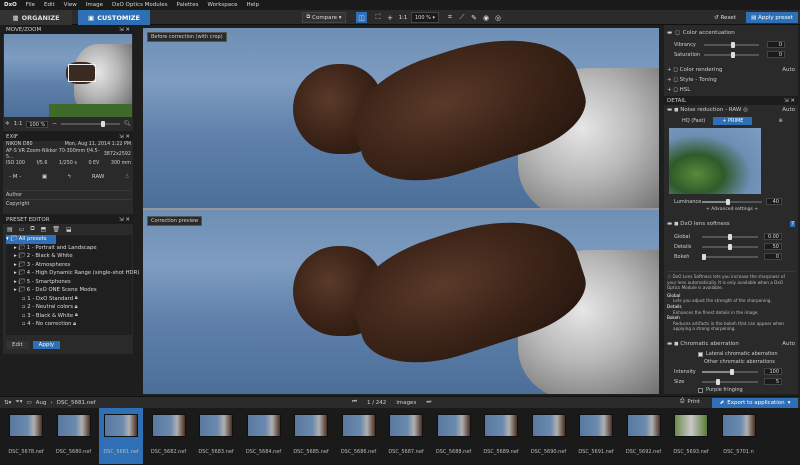 This screenshot has width=800, height=465. Describe the element at coordinates (428, 402) in the screenshot. I see `last-image-icon: ⏭` at that location.